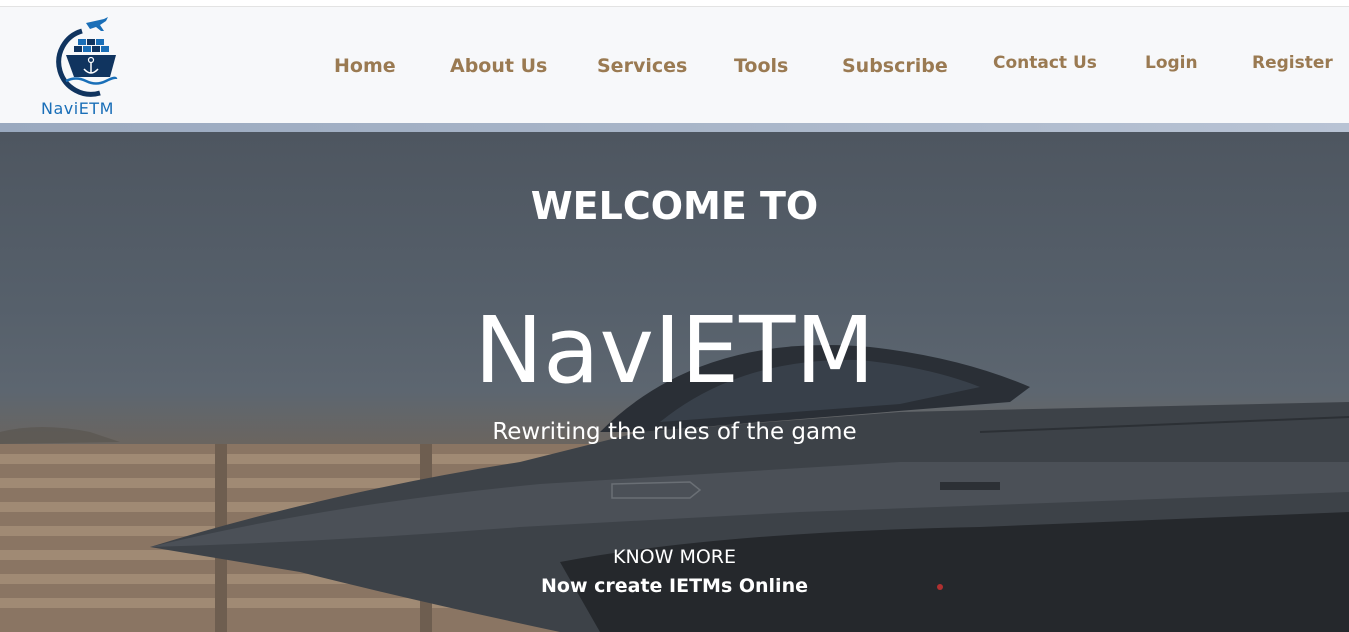 The height and width of the screenshot is (632, 1349). Describe the element at coordinates (674, 127) in the screenshot. I see `header-divider-band` at that location.